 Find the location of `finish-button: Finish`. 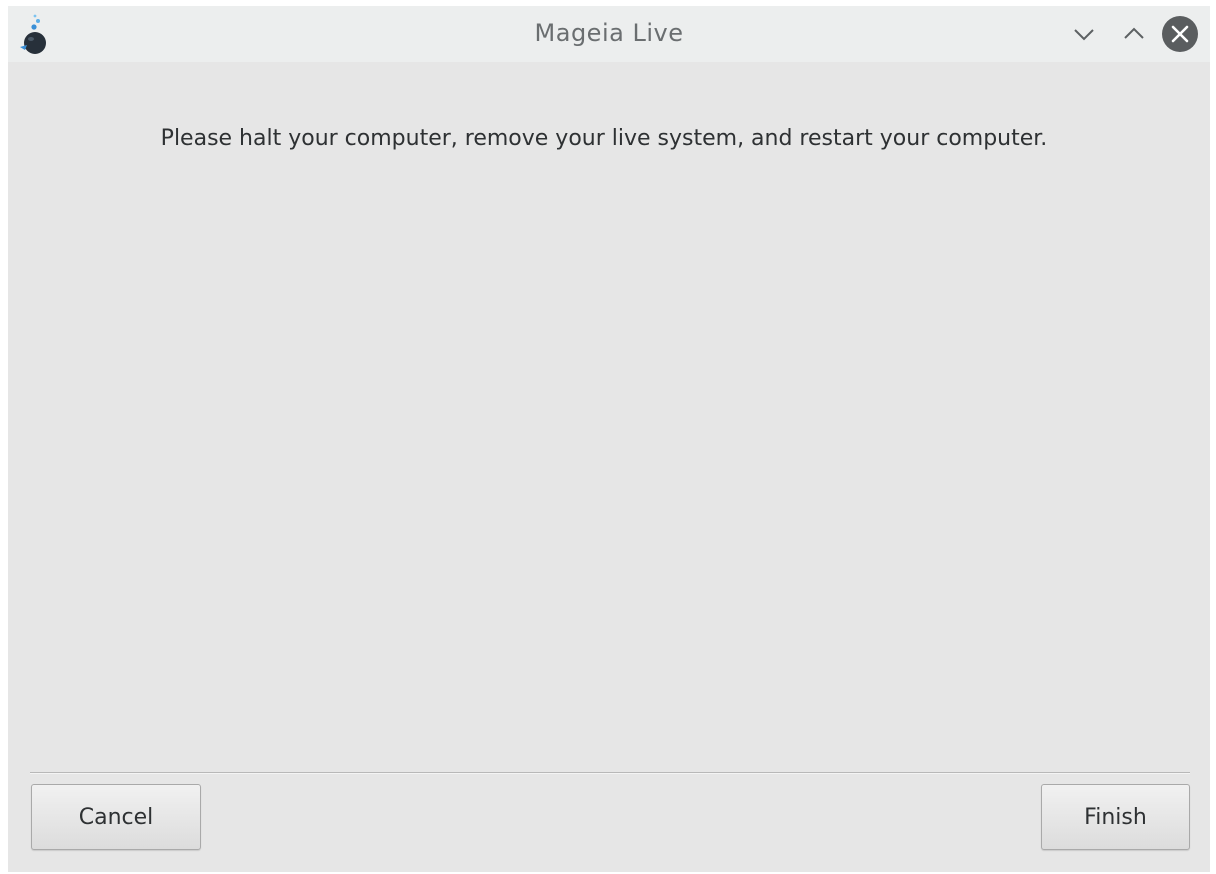

finish-button: Finish is located at coordinates (1115, 817).